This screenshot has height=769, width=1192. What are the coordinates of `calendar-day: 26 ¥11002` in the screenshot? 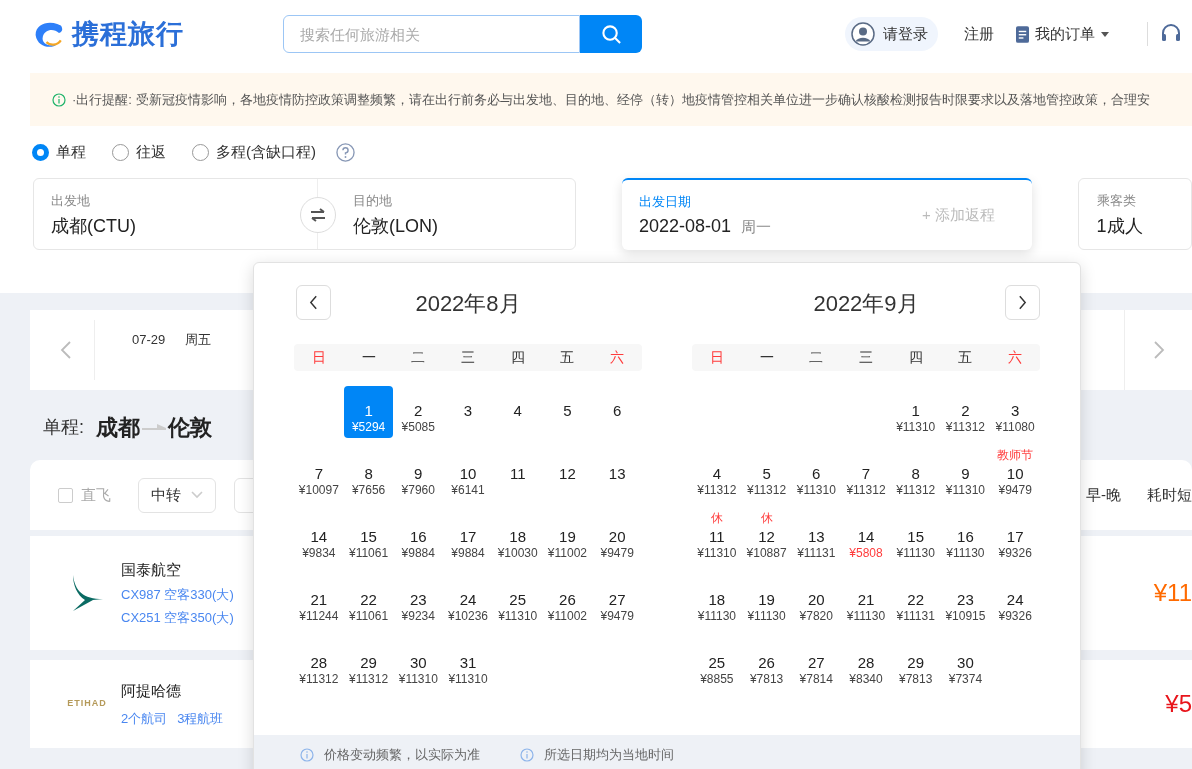 It's located at (567, 601).